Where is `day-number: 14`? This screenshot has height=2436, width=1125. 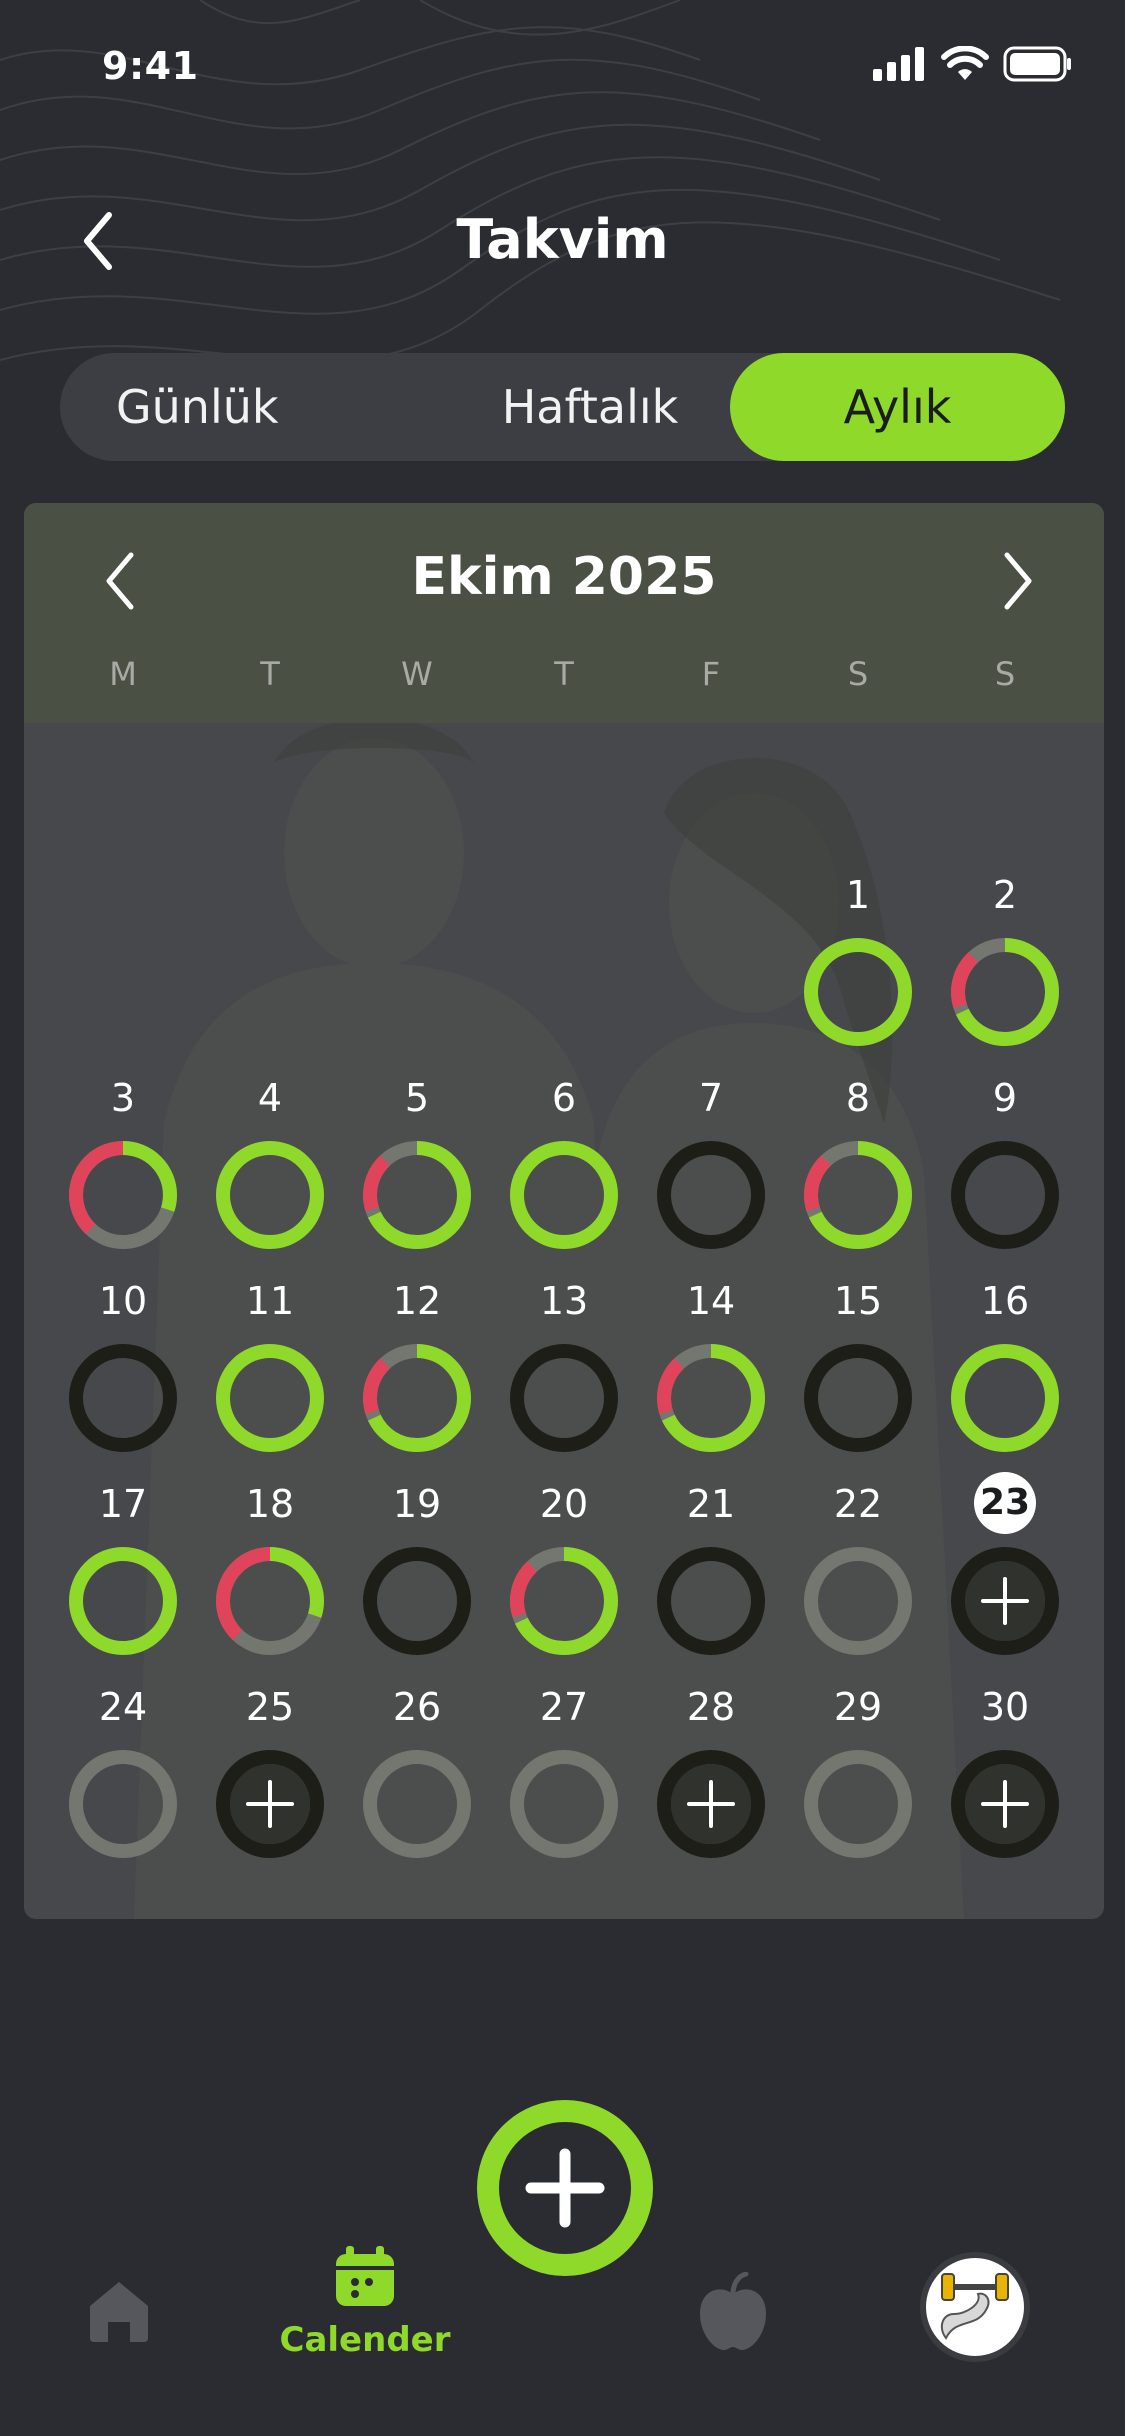
day-number: 14 is located at coordinates (711, 1301).